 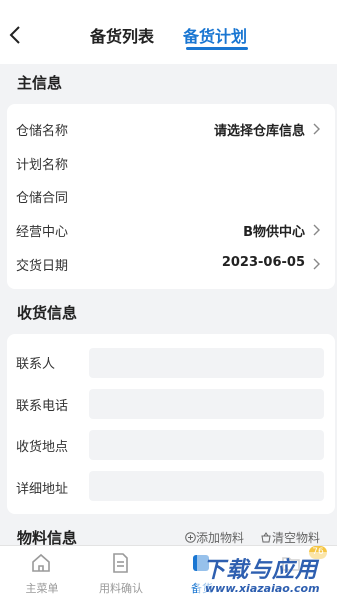 I want to click on document-icon, so click(x=120, y=563).